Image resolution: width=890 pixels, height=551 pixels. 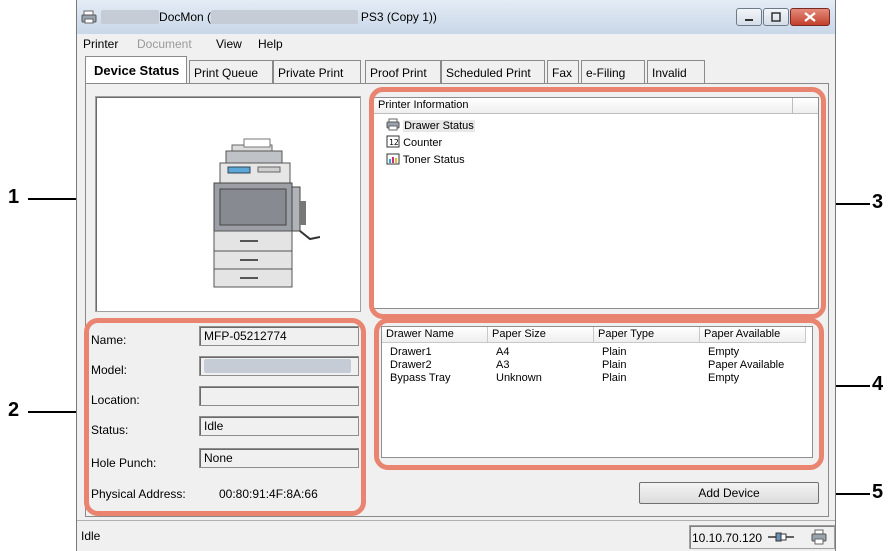 I want to click on add-device-button: Add Device, so click(x=729, y=493).